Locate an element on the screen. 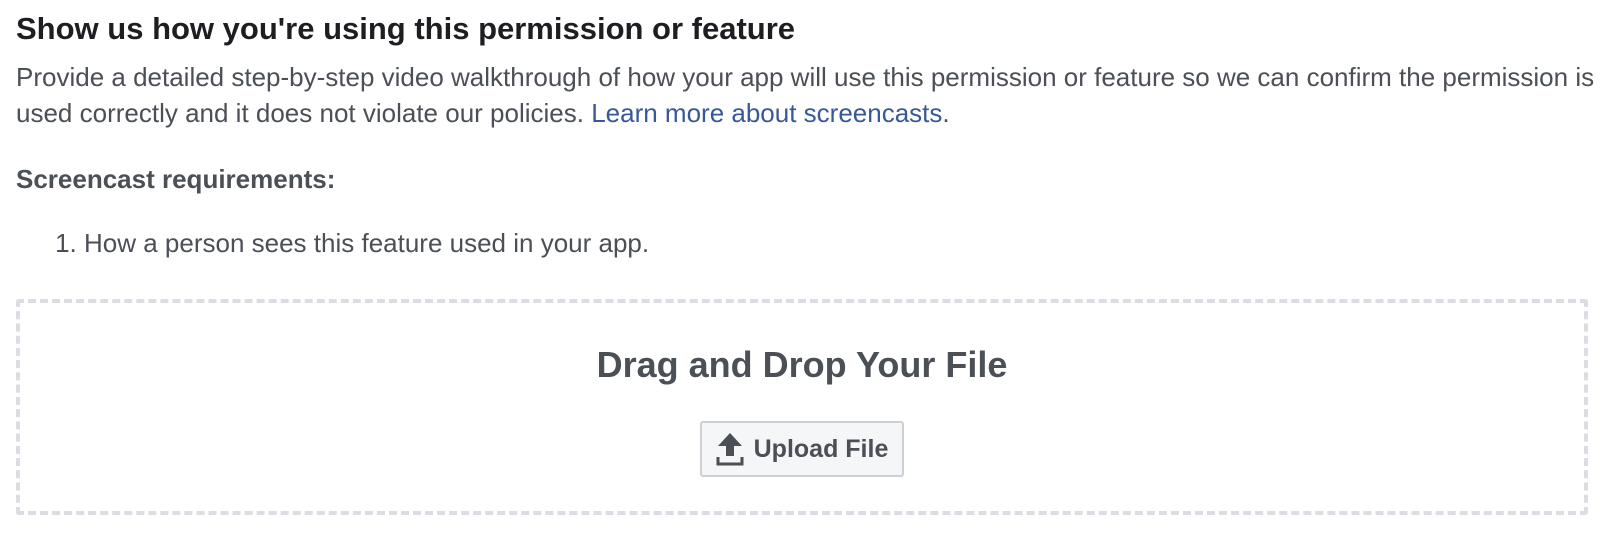 Image resolution: width=1618 pixels, height=550 pixels. requirements-heading: Screencast requirements: is located at coordinates (176, 179).